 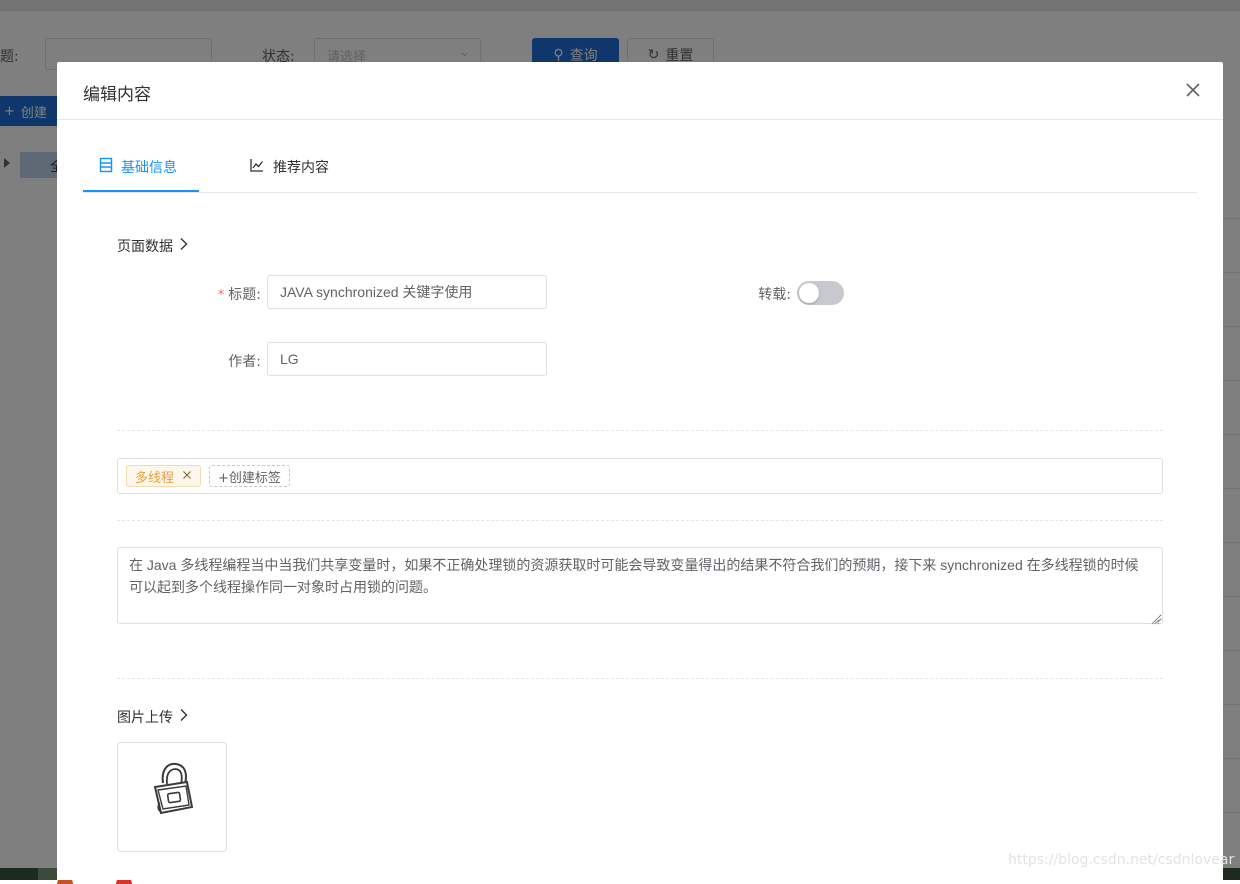 I want to click on list-icon, so click(x=106, y=167).